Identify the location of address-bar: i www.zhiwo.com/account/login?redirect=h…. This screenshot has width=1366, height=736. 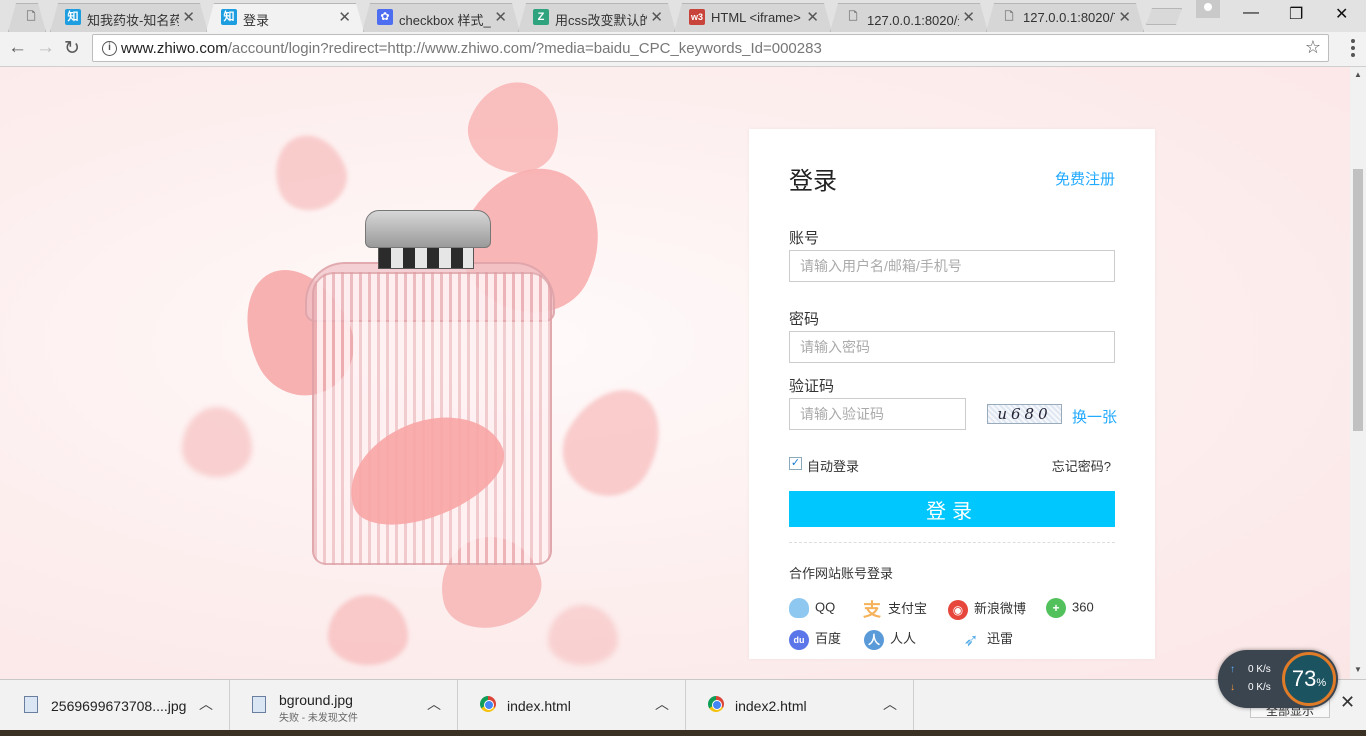
(710, 48).